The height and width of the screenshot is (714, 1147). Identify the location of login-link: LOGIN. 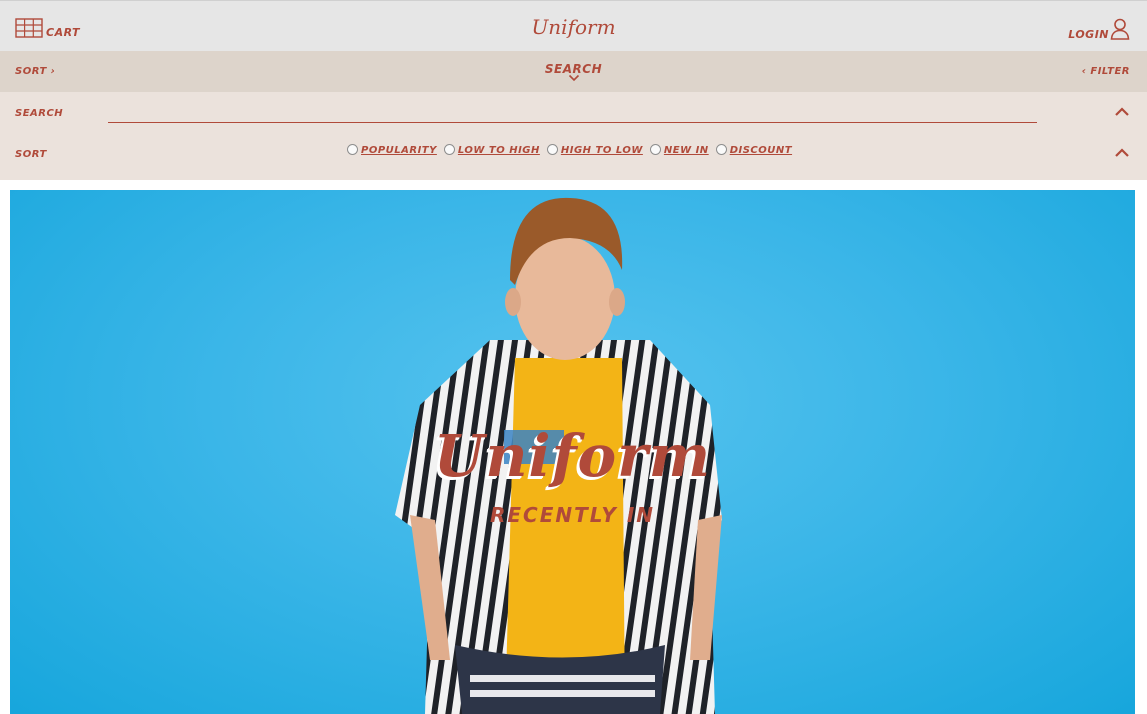
(1099, 29).